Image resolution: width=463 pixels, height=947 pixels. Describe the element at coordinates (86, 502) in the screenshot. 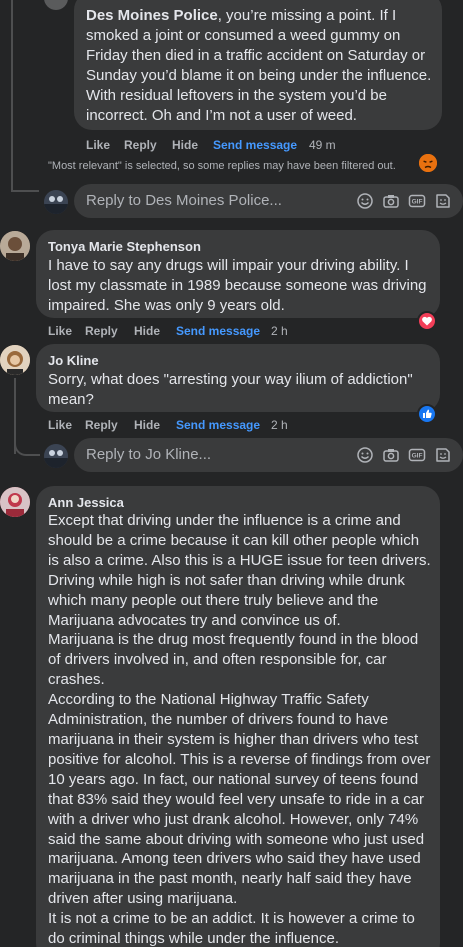

I see `comment-author: Ann Jessica` at that location.